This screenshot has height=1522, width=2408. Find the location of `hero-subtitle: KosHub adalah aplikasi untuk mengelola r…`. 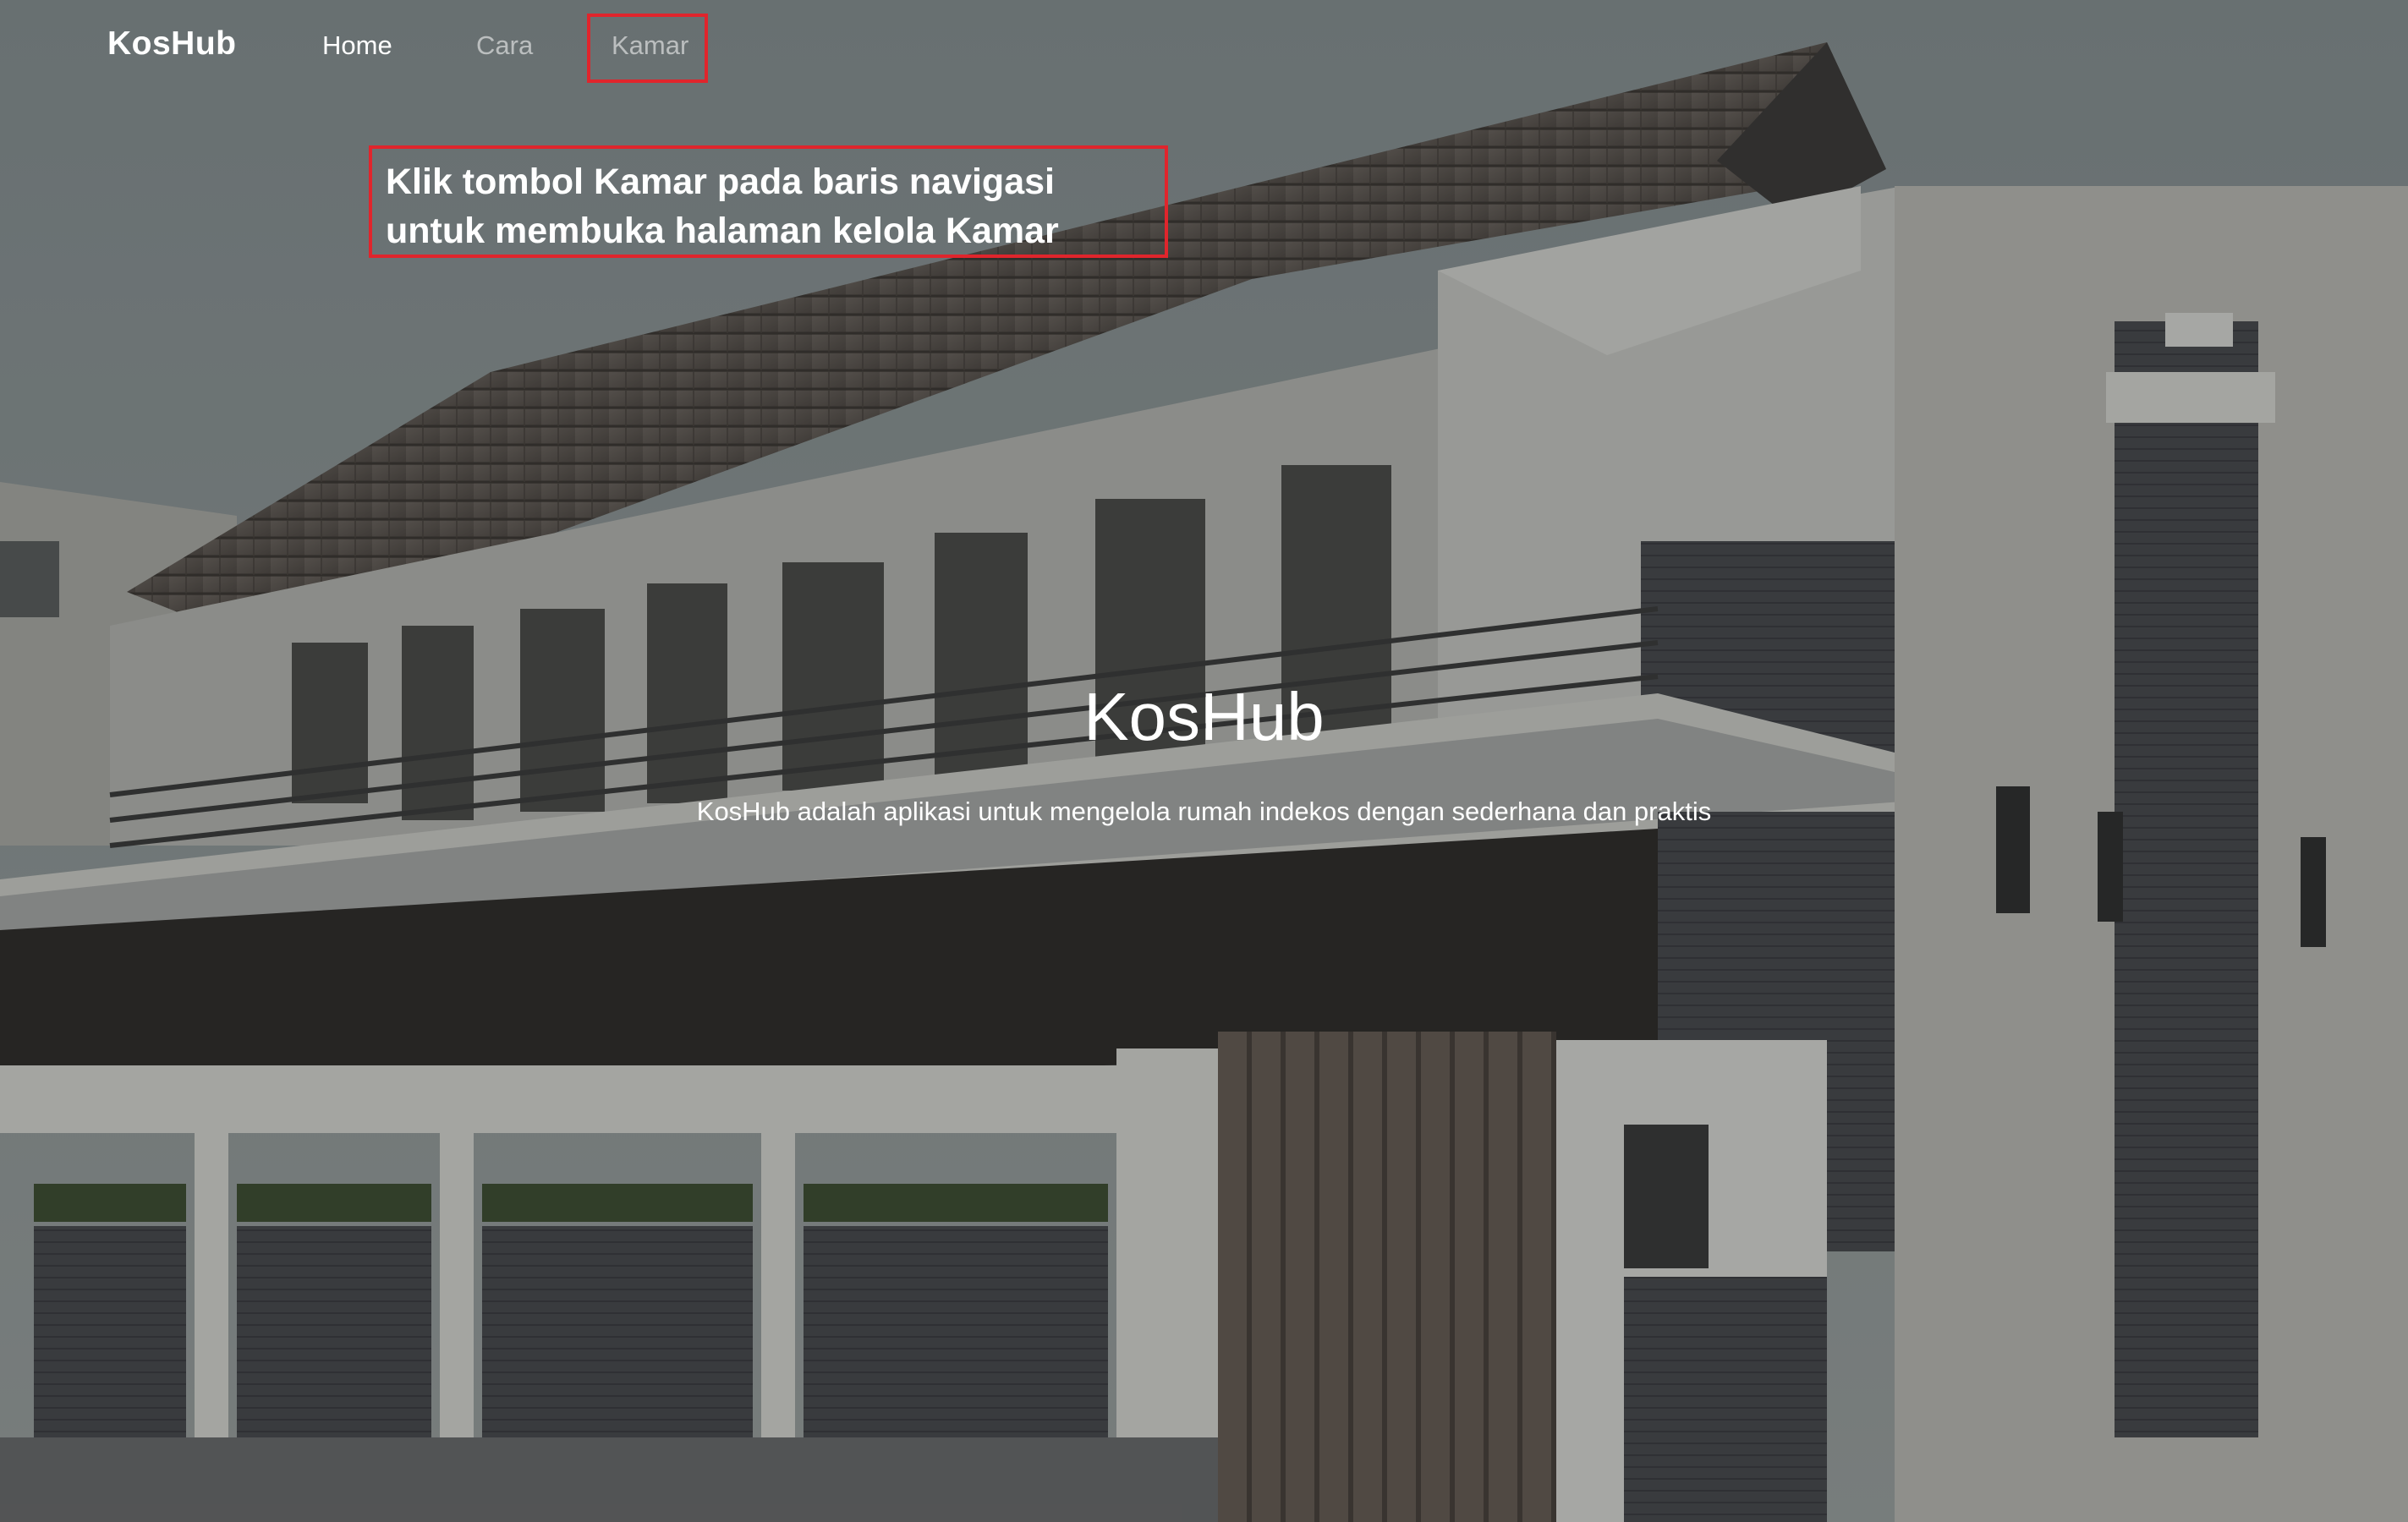

hero-subtitle: KosHub adalah aplikasi untuk mengelola r… is located at coordinates (1204, 811).